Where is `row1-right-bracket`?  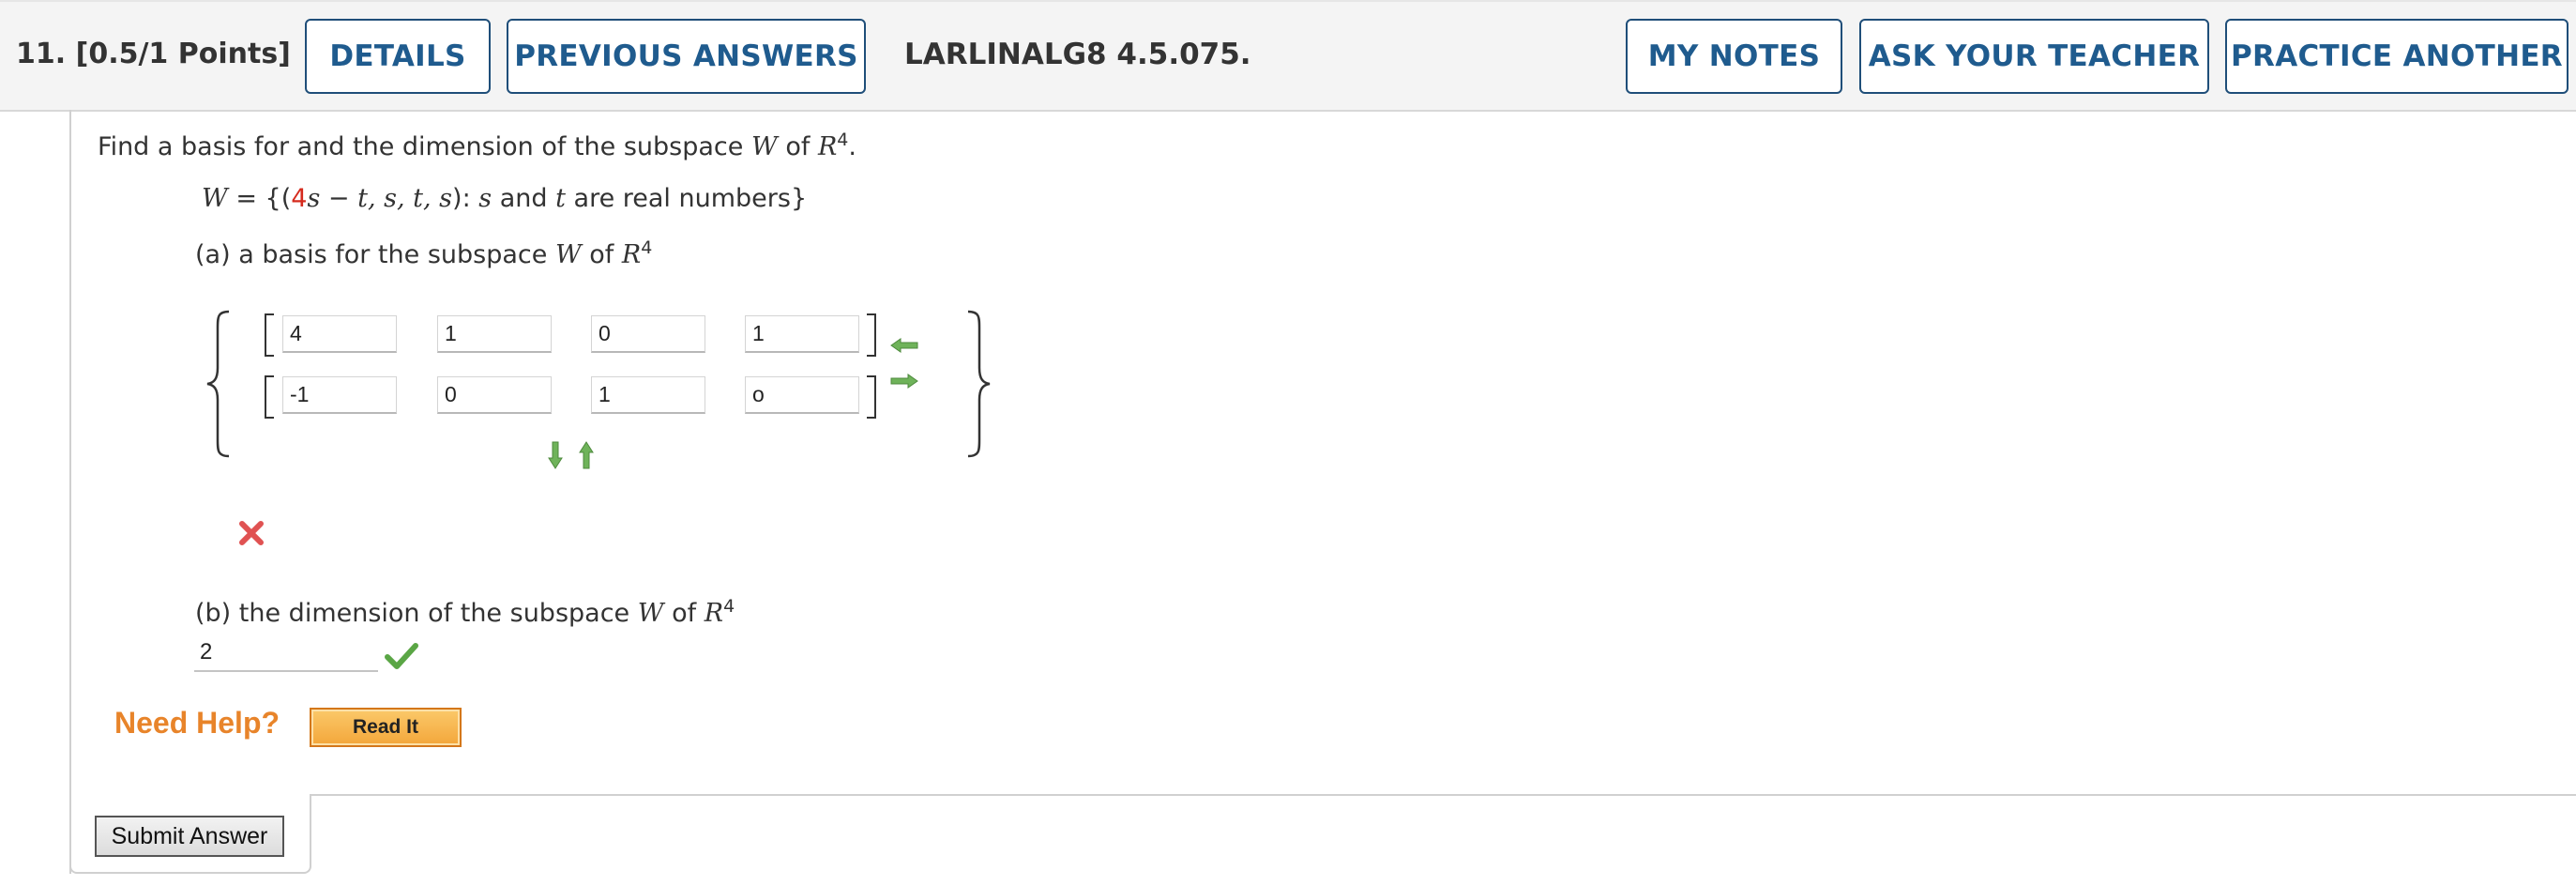
row1-right-bracket is located at coordinates (871, 335).